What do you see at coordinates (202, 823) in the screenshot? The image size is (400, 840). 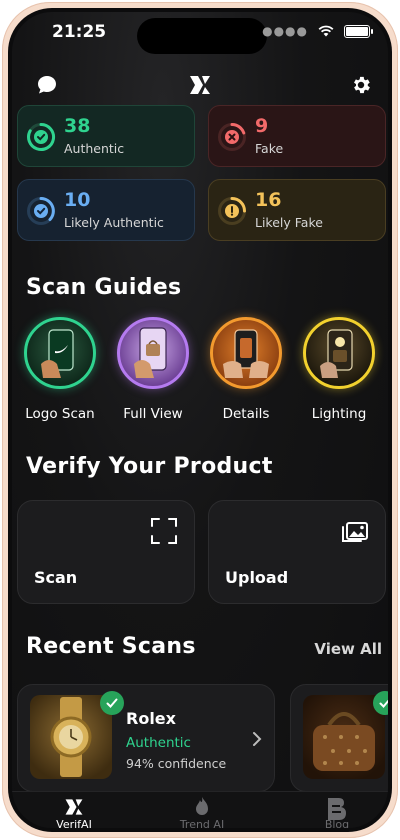 I see `tab-trend-ai-label: Trend AI` at bounding box center [202, 823].